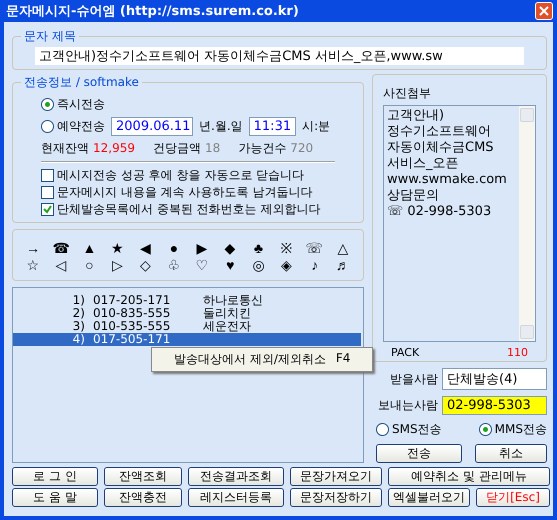 The height and width of the screenshot is (520, 557). Describe the element at coordinates (143, 497) in the screenshot. I see `toolbar-button: 잔액충전` at that location.